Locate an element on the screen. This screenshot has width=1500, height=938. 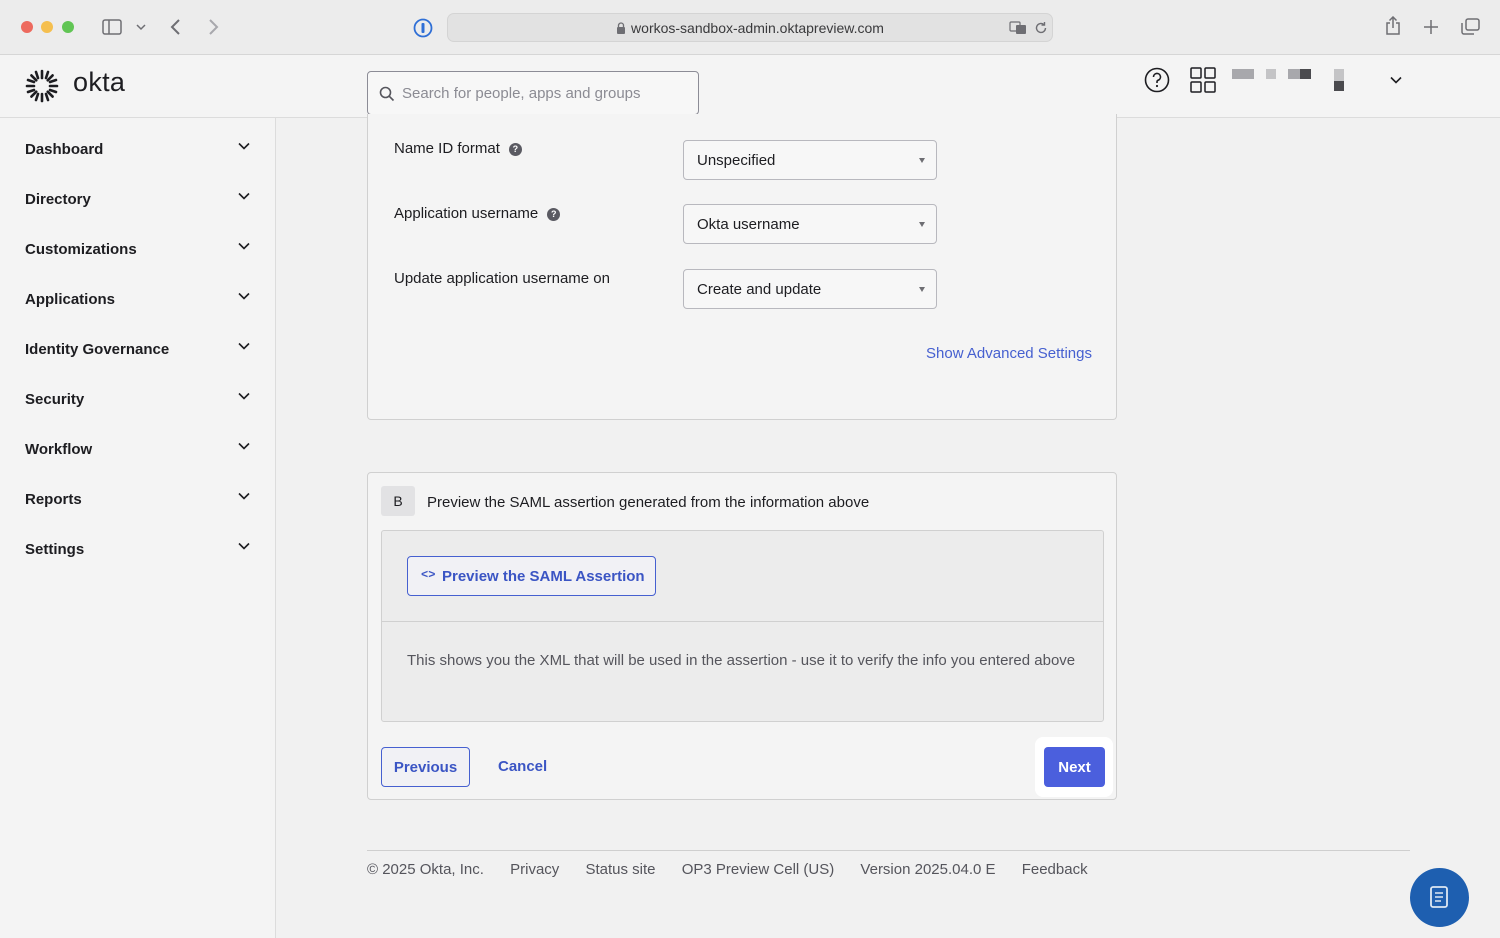
application-username-label: Application username? is located at coordinates (477, 213).